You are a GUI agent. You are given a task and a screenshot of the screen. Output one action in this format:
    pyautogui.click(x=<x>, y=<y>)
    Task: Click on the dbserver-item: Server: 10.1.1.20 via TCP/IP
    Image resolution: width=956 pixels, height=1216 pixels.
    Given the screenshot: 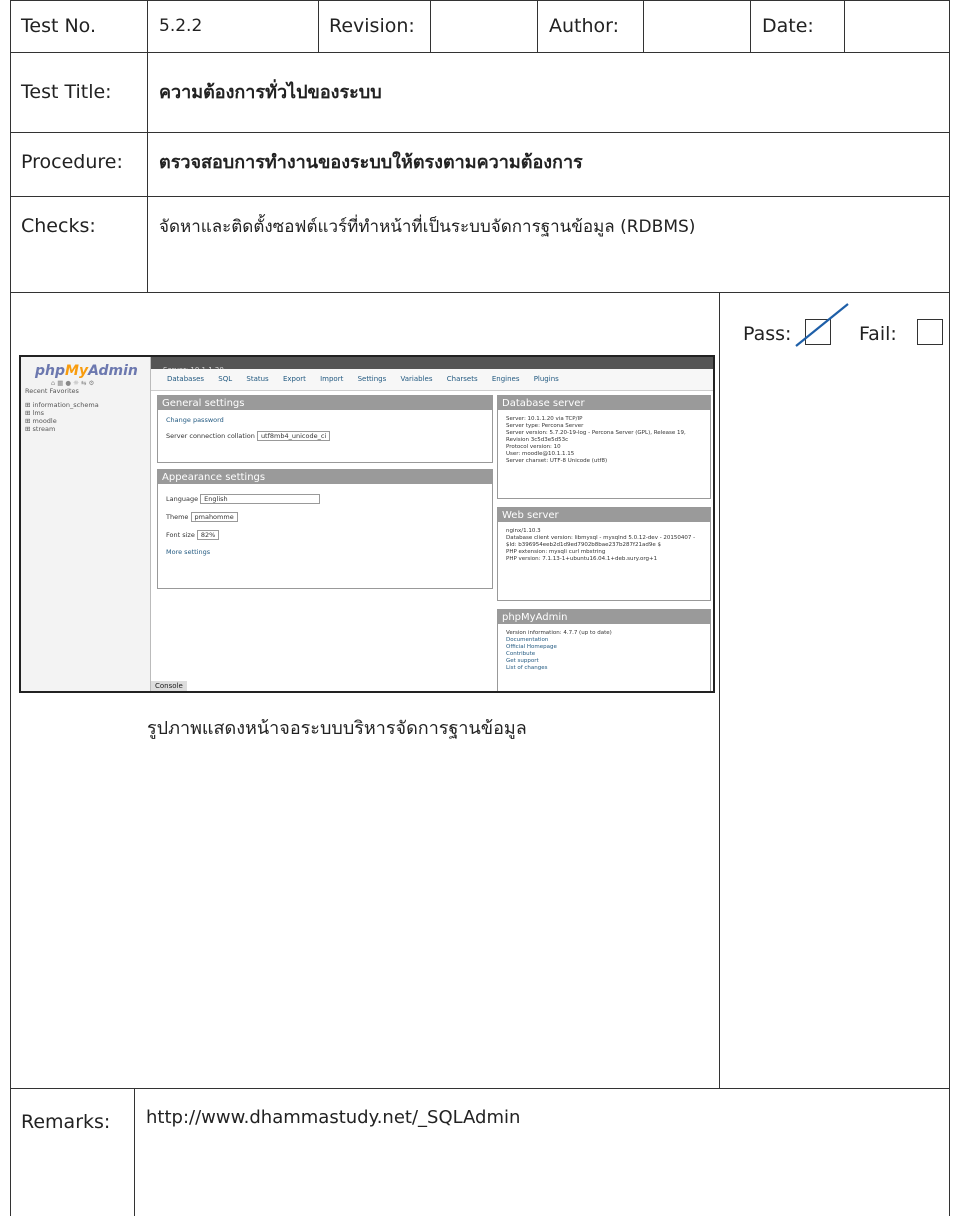 What is the action you would take?
    pyautogui.click(x=544, y=419)
    